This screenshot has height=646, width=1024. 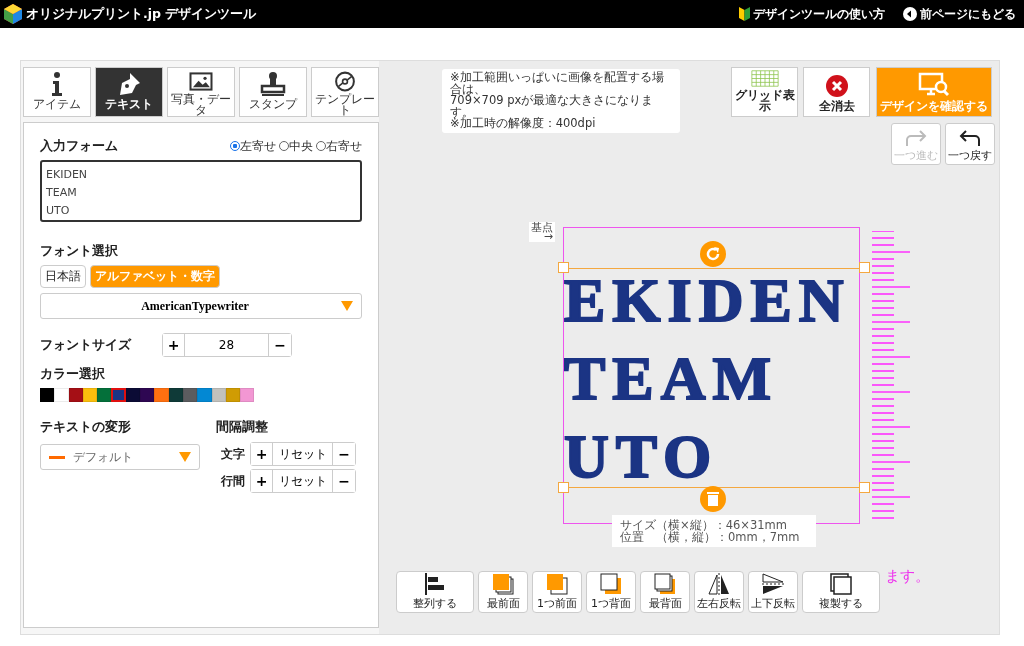 What do you see at coordinates (959, 14) in the screenshot?
I see `header-link: 前ページにもどる` at bounding box center [959, 14].